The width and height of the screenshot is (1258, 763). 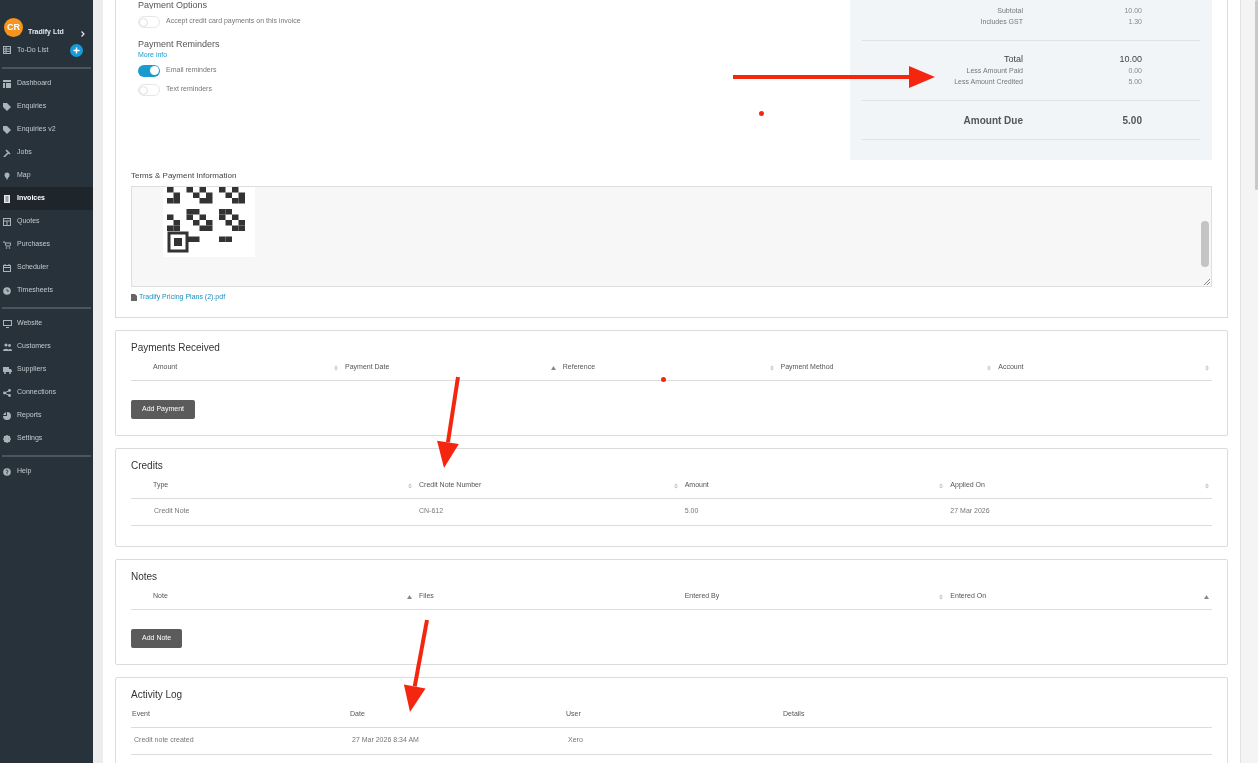 I want to click on pie-chart-icon, so click(x=7, y=415).